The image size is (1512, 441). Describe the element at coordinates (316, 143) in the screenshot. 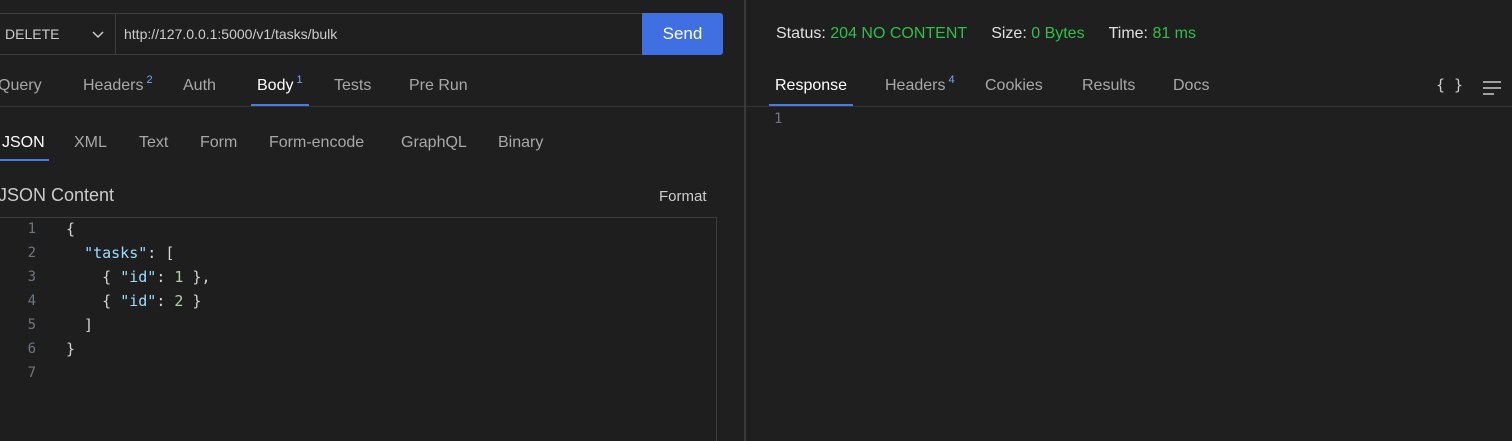

I see `body-tab-form-encode: Form-encode` at that location.